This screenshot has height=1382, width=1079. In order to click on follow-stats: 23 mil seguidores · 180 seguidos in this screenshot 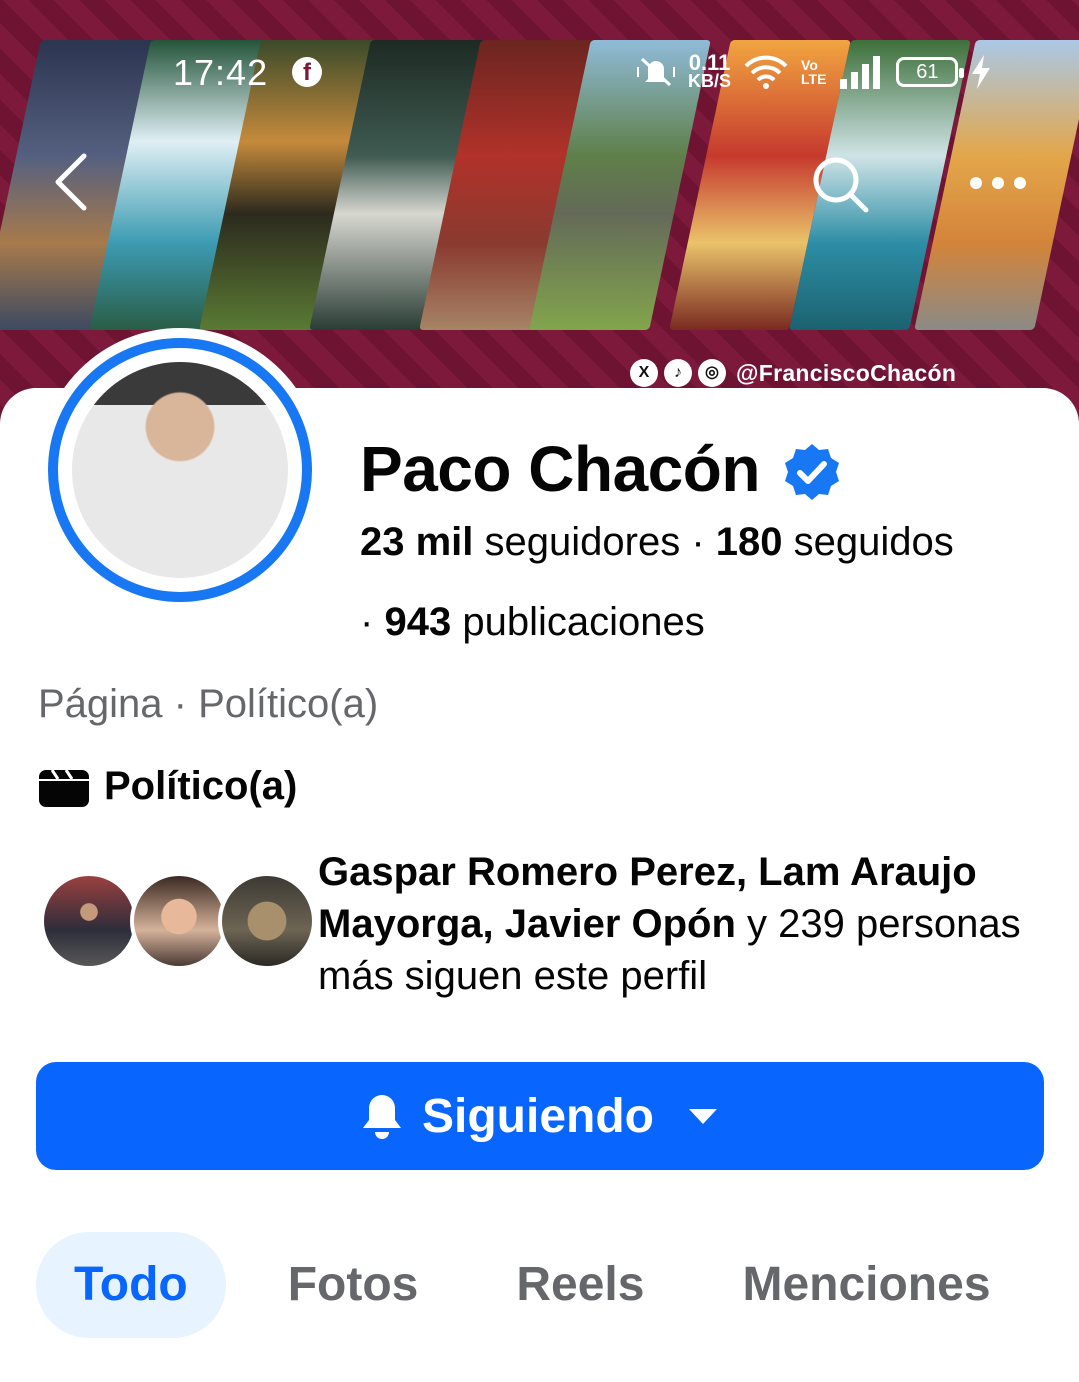, I will do `click(657, 542)`.